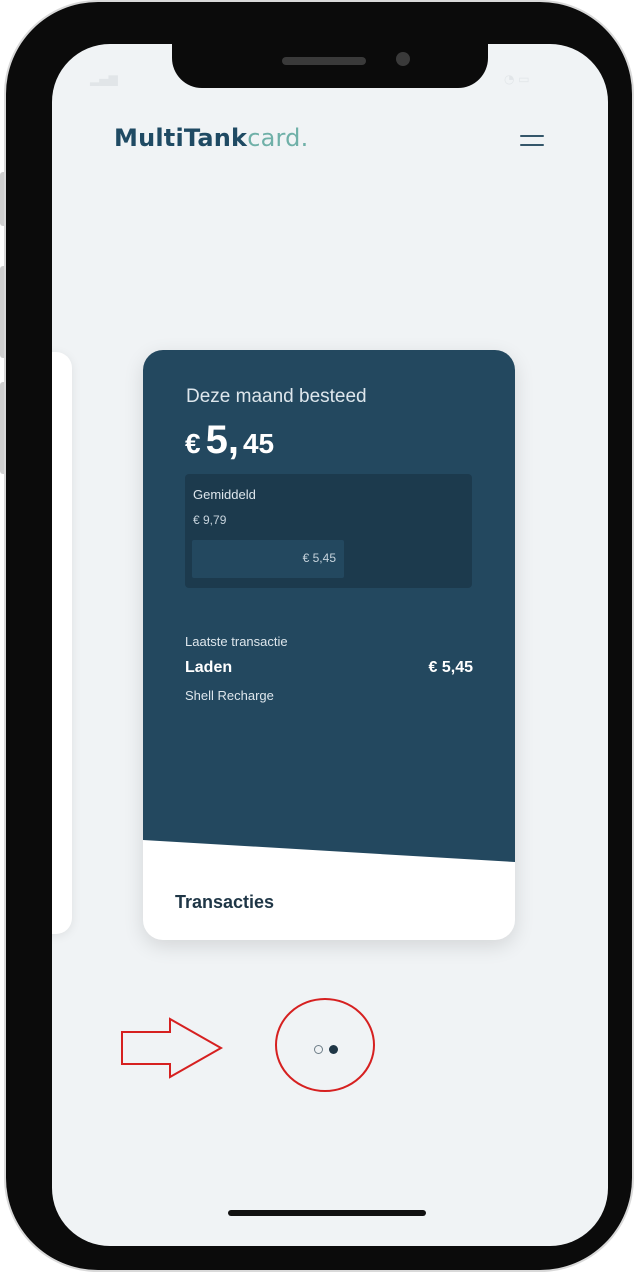 This screenshot has height=1272, width=634. I want to click on amount-integer: 5,, so click(222, 440).